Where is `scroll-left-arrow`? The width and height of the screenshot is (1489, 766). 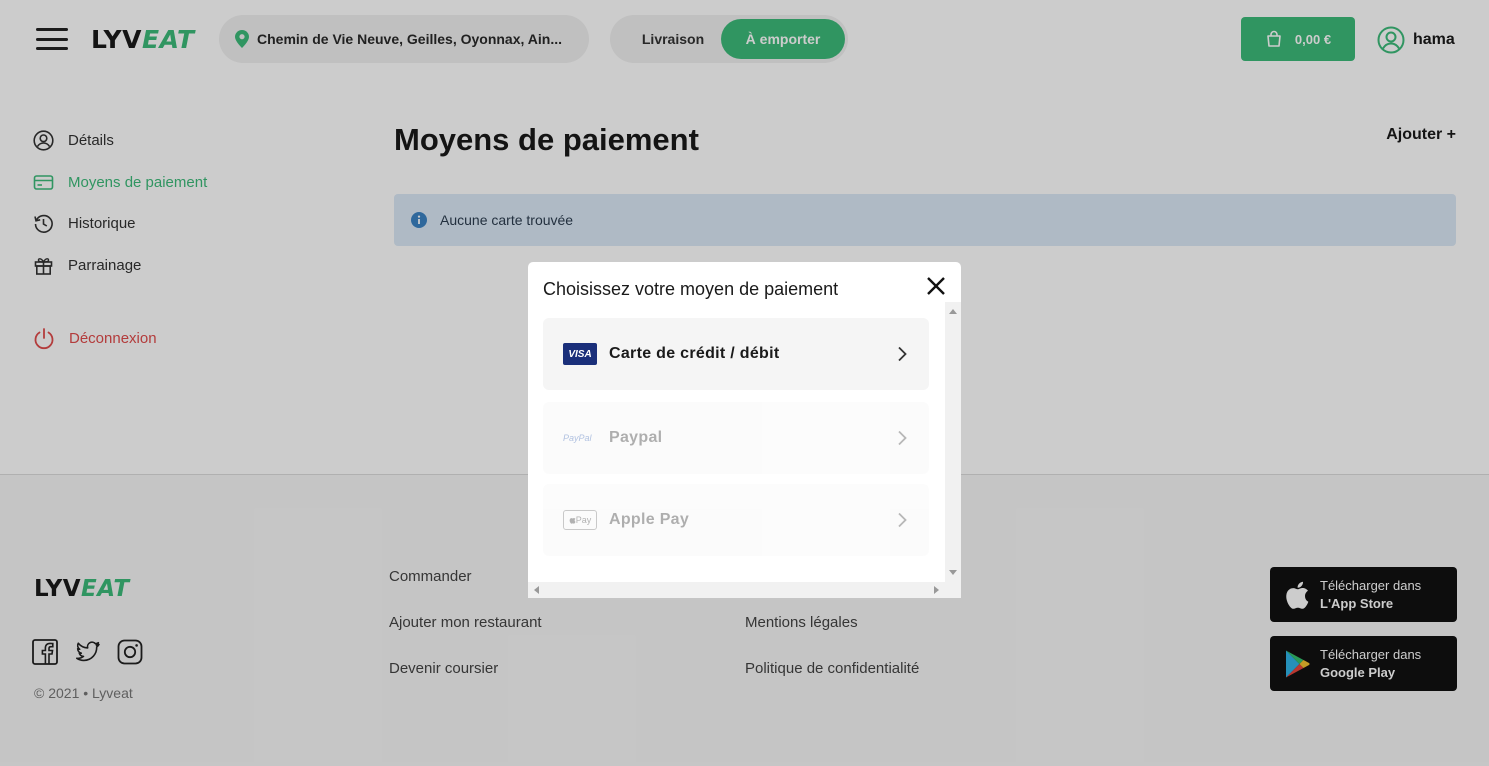 scroll-left-arrow is located at coordinates (536, 590).